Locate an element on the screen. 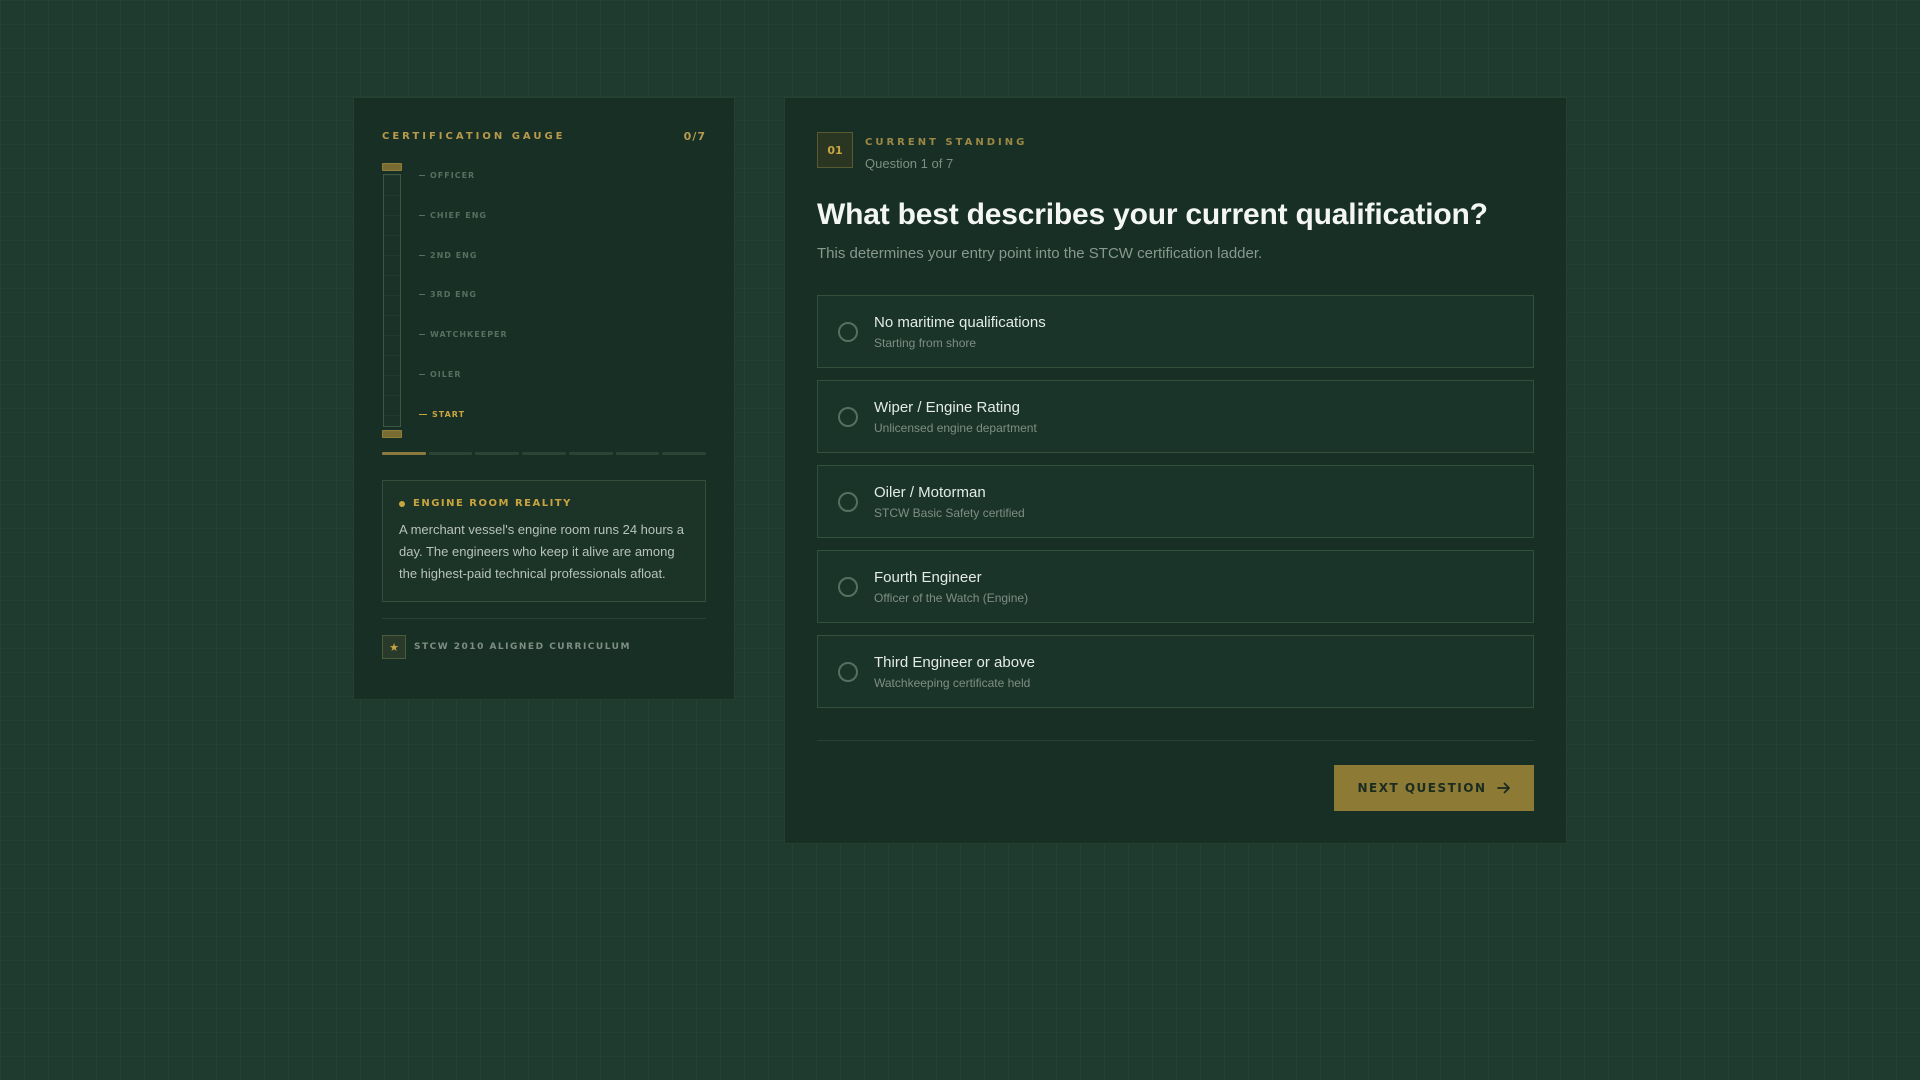 Image resolution: width=1920 pixels, height=1080 pixels. rung-label: 2ND ENG is located at coordinates (454, 255).